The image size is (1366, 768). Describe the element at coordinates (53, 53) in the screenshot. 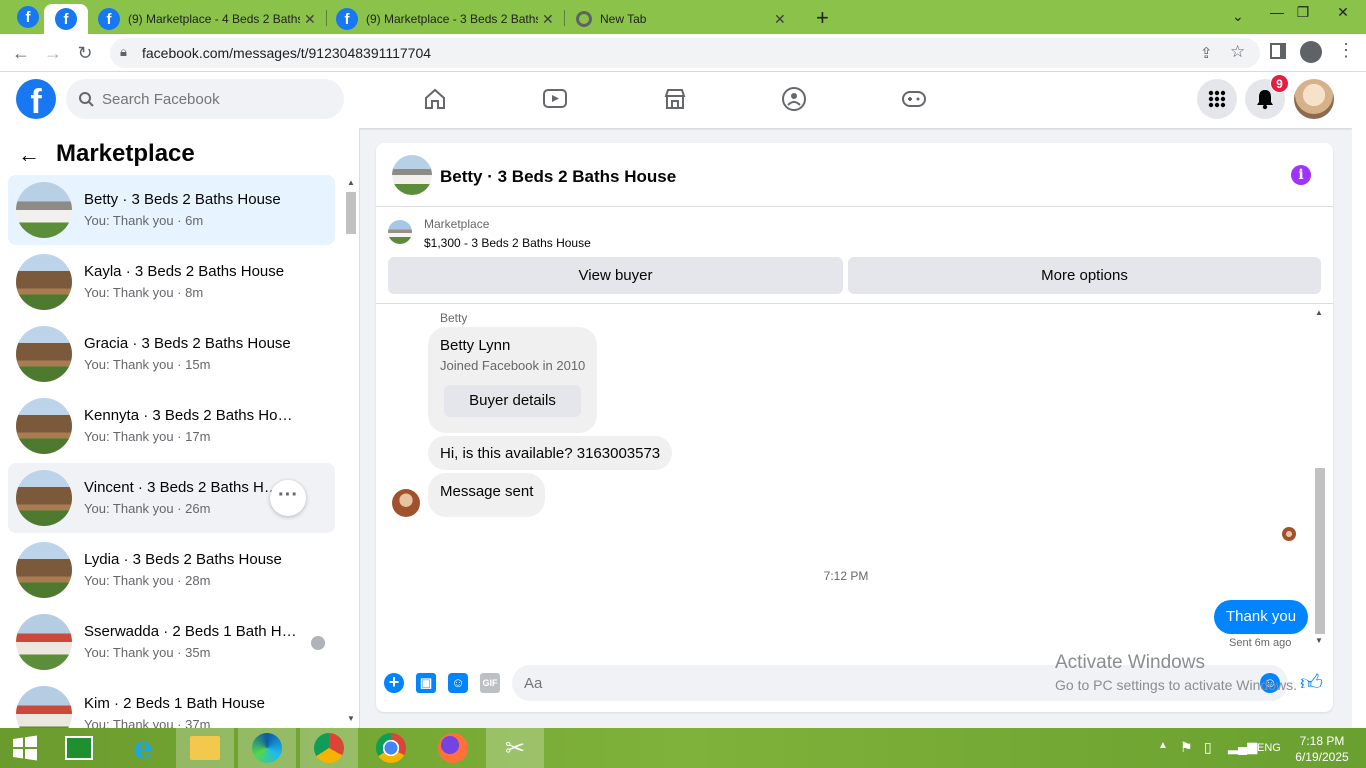

I see `forward-arrow-icon: →` at that location.